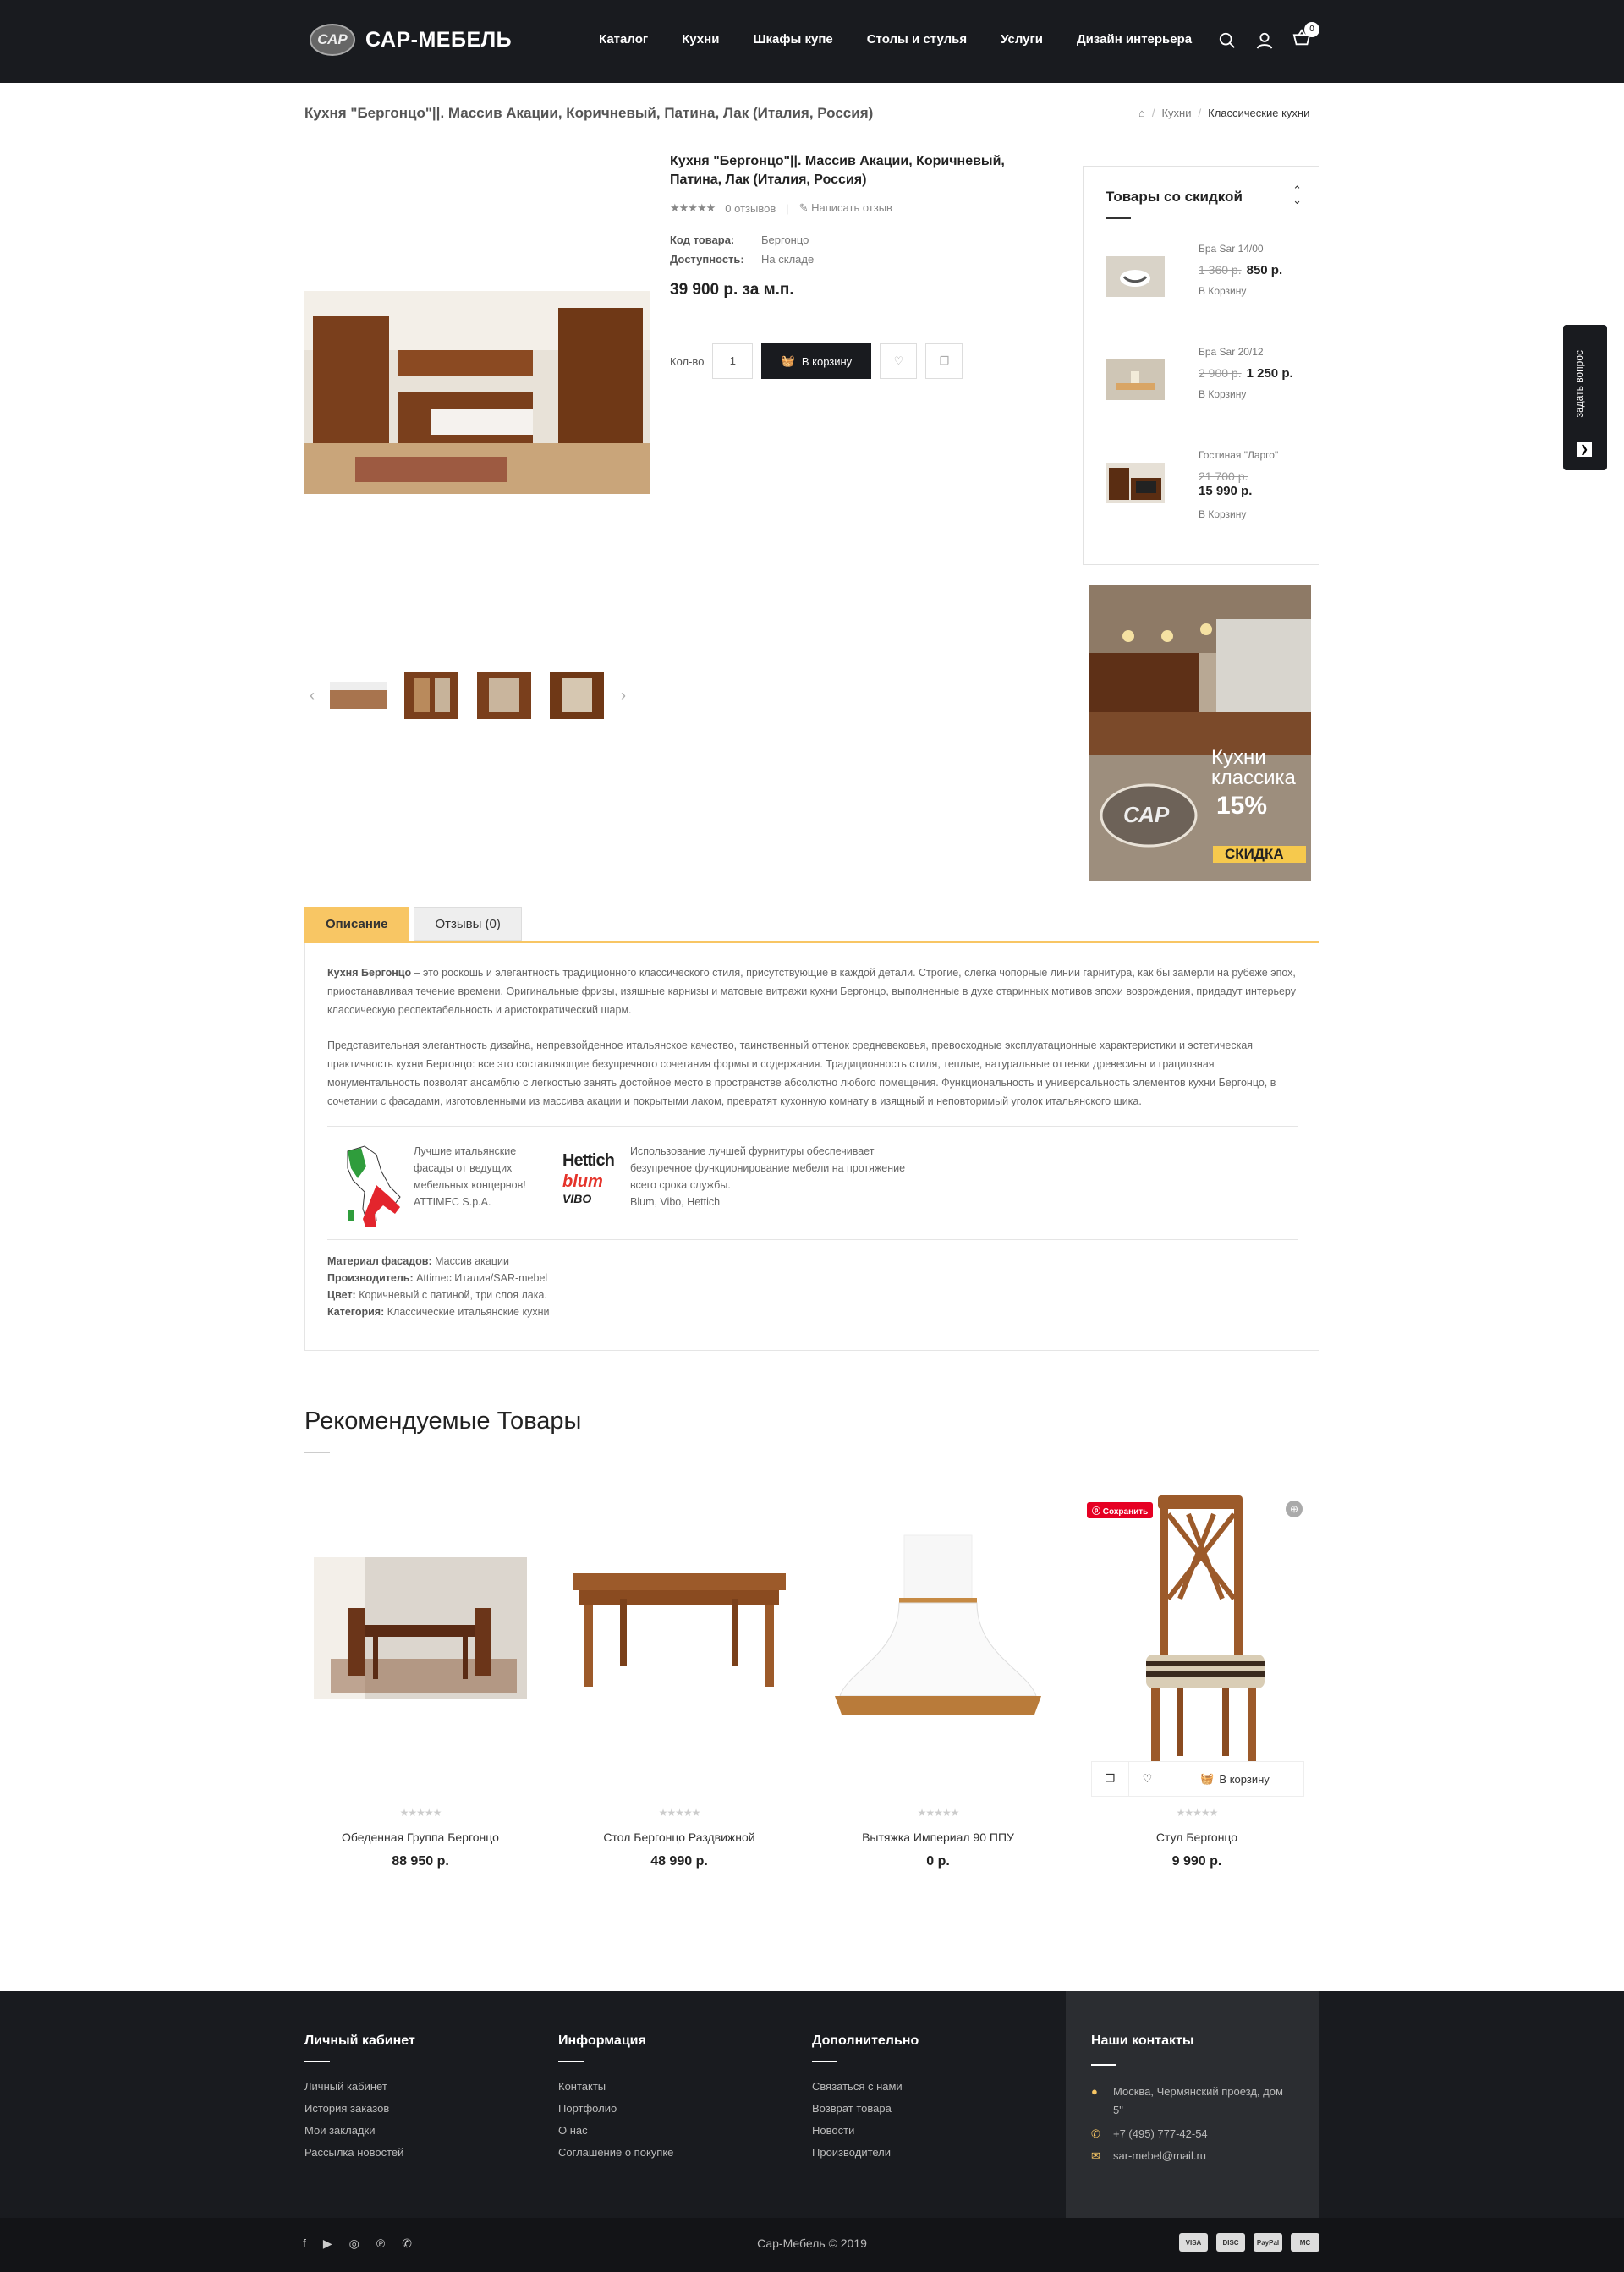  Describe the element at coordinates (917, 40) in the screenshot. I see `nav-tables-chairs: Столы и стулья` at that location.